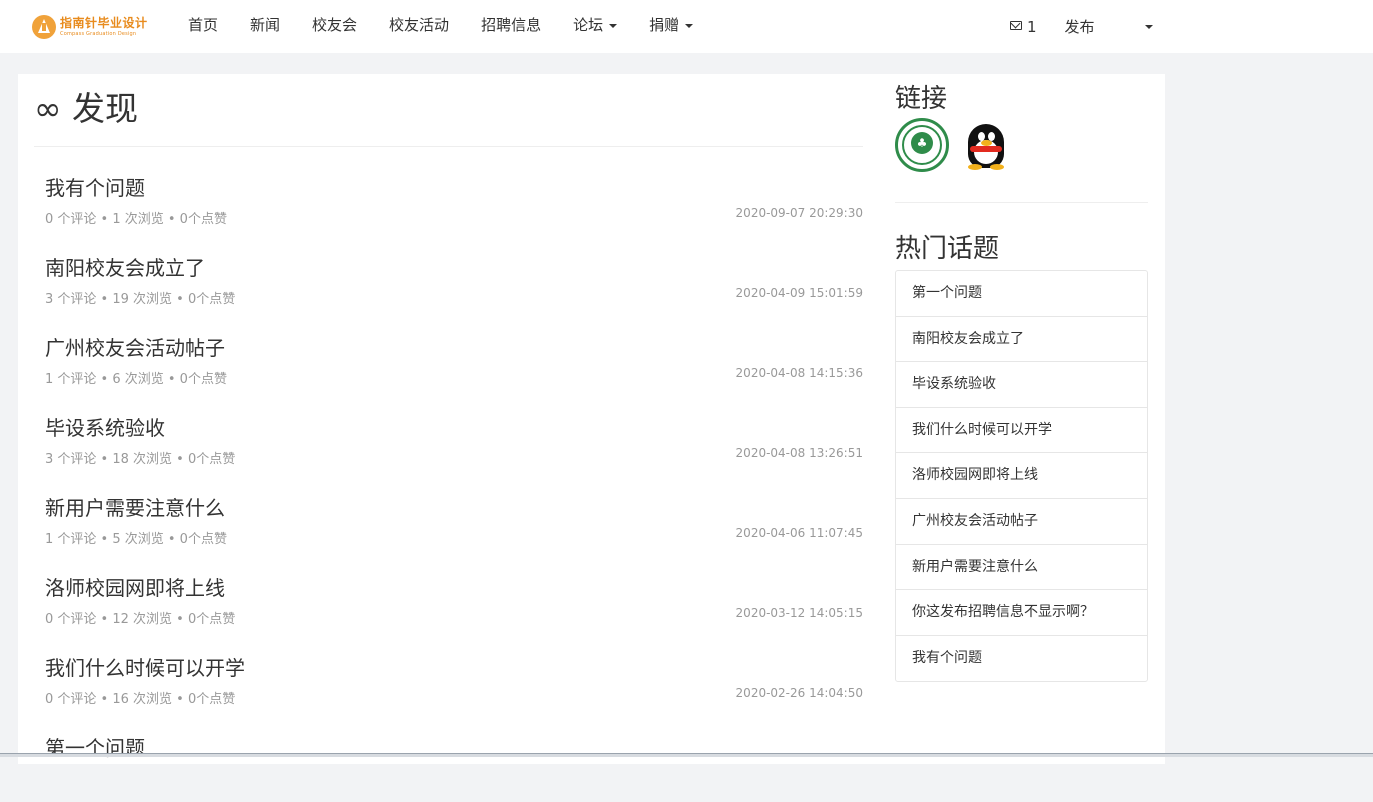 This screenshot has height=802, width=1373. Describe the element at coordinates (334, 26) in the screenshot. I see `nav-alumni-association: 校友会` at that location.